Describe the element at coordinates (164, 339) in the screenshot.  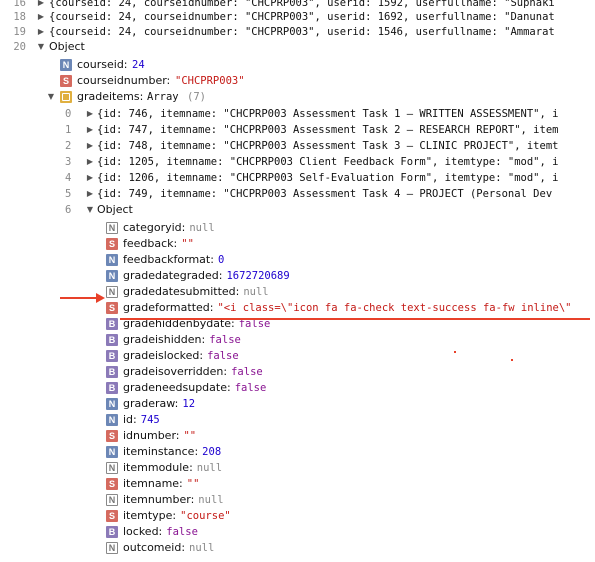
I see `property-key: gradeishidden:` at that location.